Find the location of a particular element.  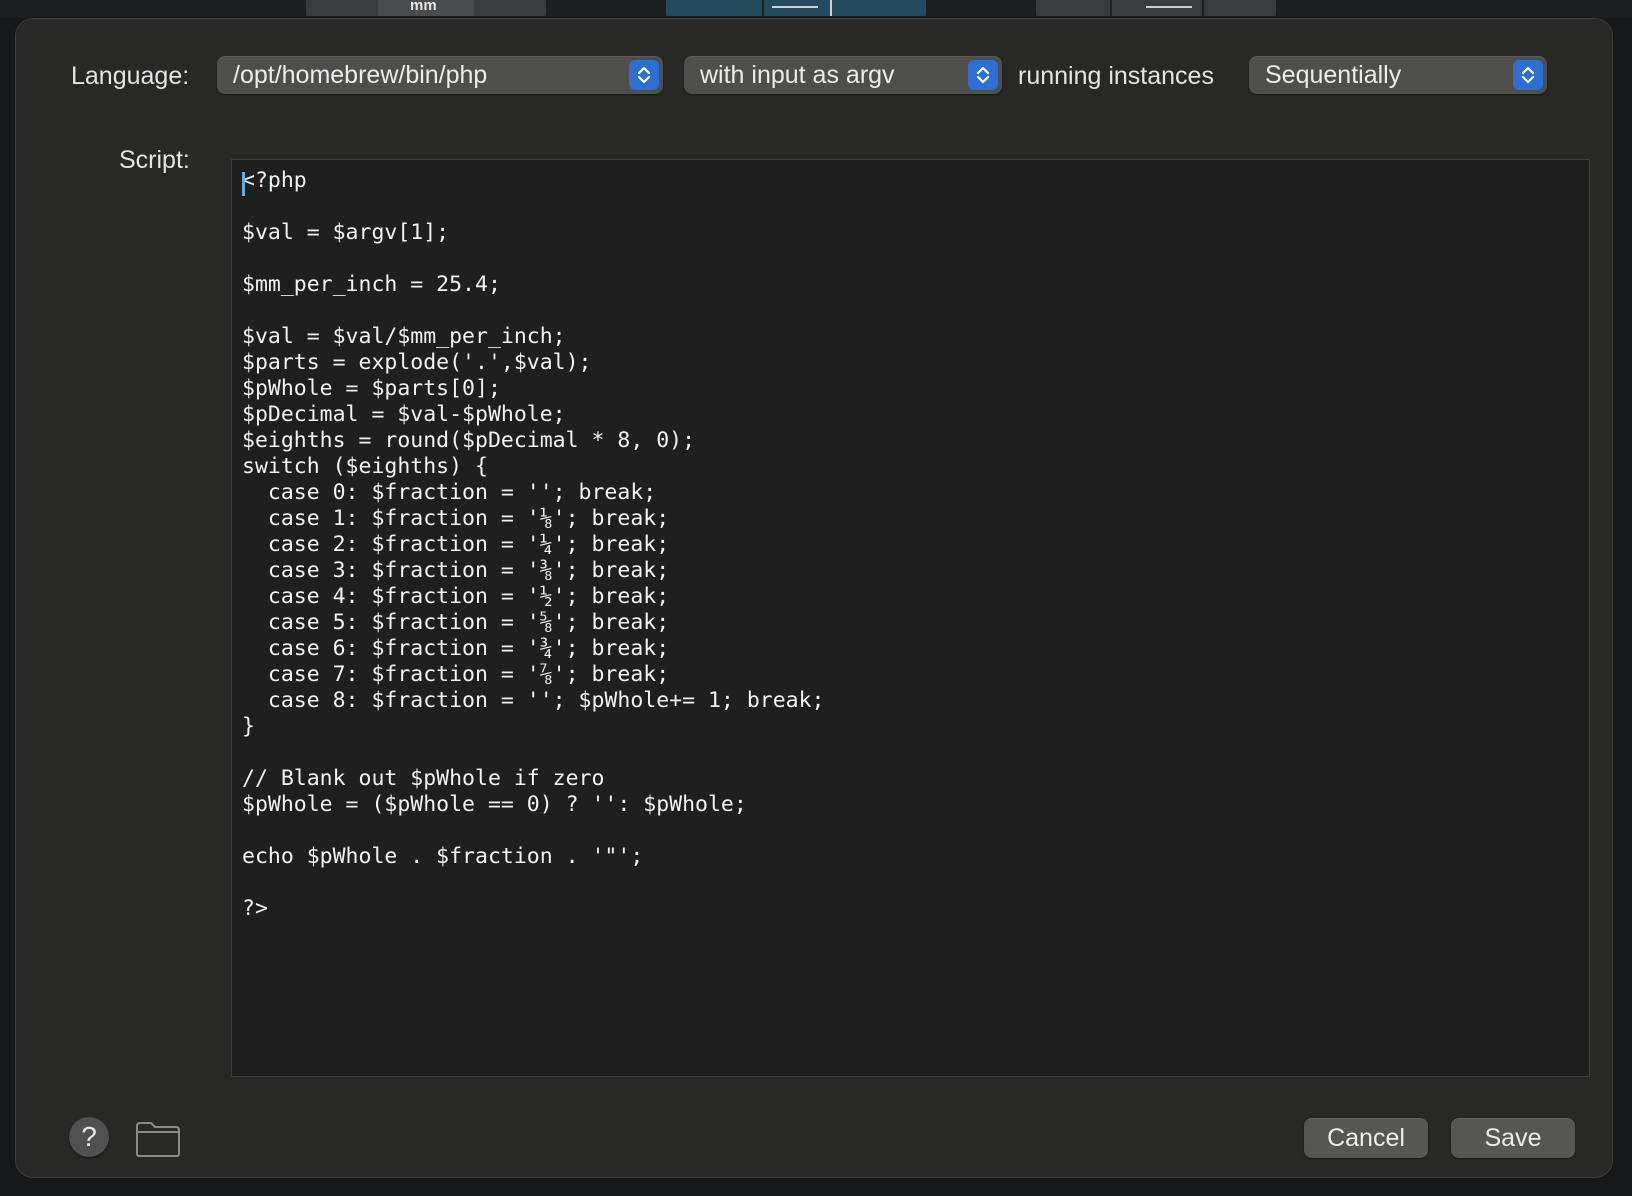

language-label: Language: is located at coordinates (130, 76).